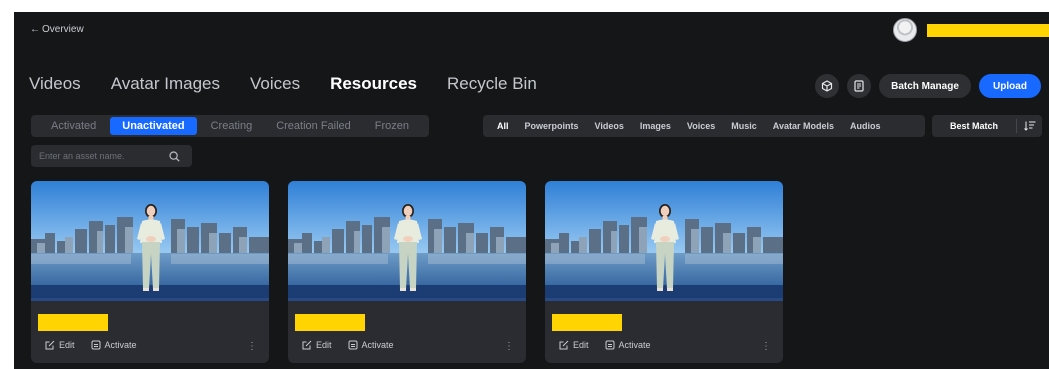  Describe the element at coordinates (701, 126) in the screenshot. I see `type-tab-voices: Voices` at that location.